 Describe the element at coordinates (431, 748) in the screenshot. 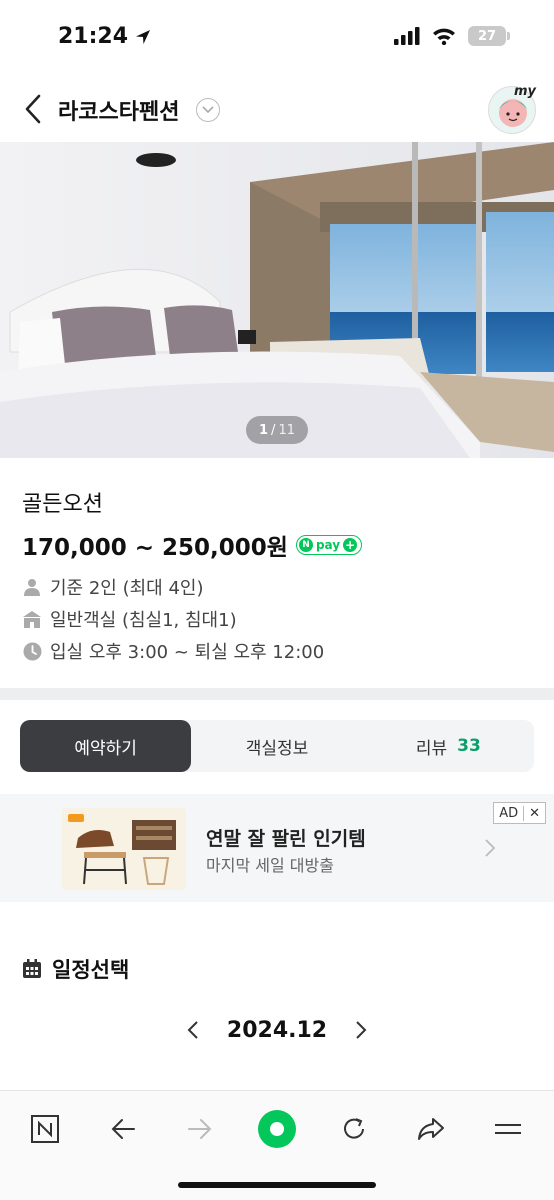

I see `tab-reviews-label: 리뷰` at that location.